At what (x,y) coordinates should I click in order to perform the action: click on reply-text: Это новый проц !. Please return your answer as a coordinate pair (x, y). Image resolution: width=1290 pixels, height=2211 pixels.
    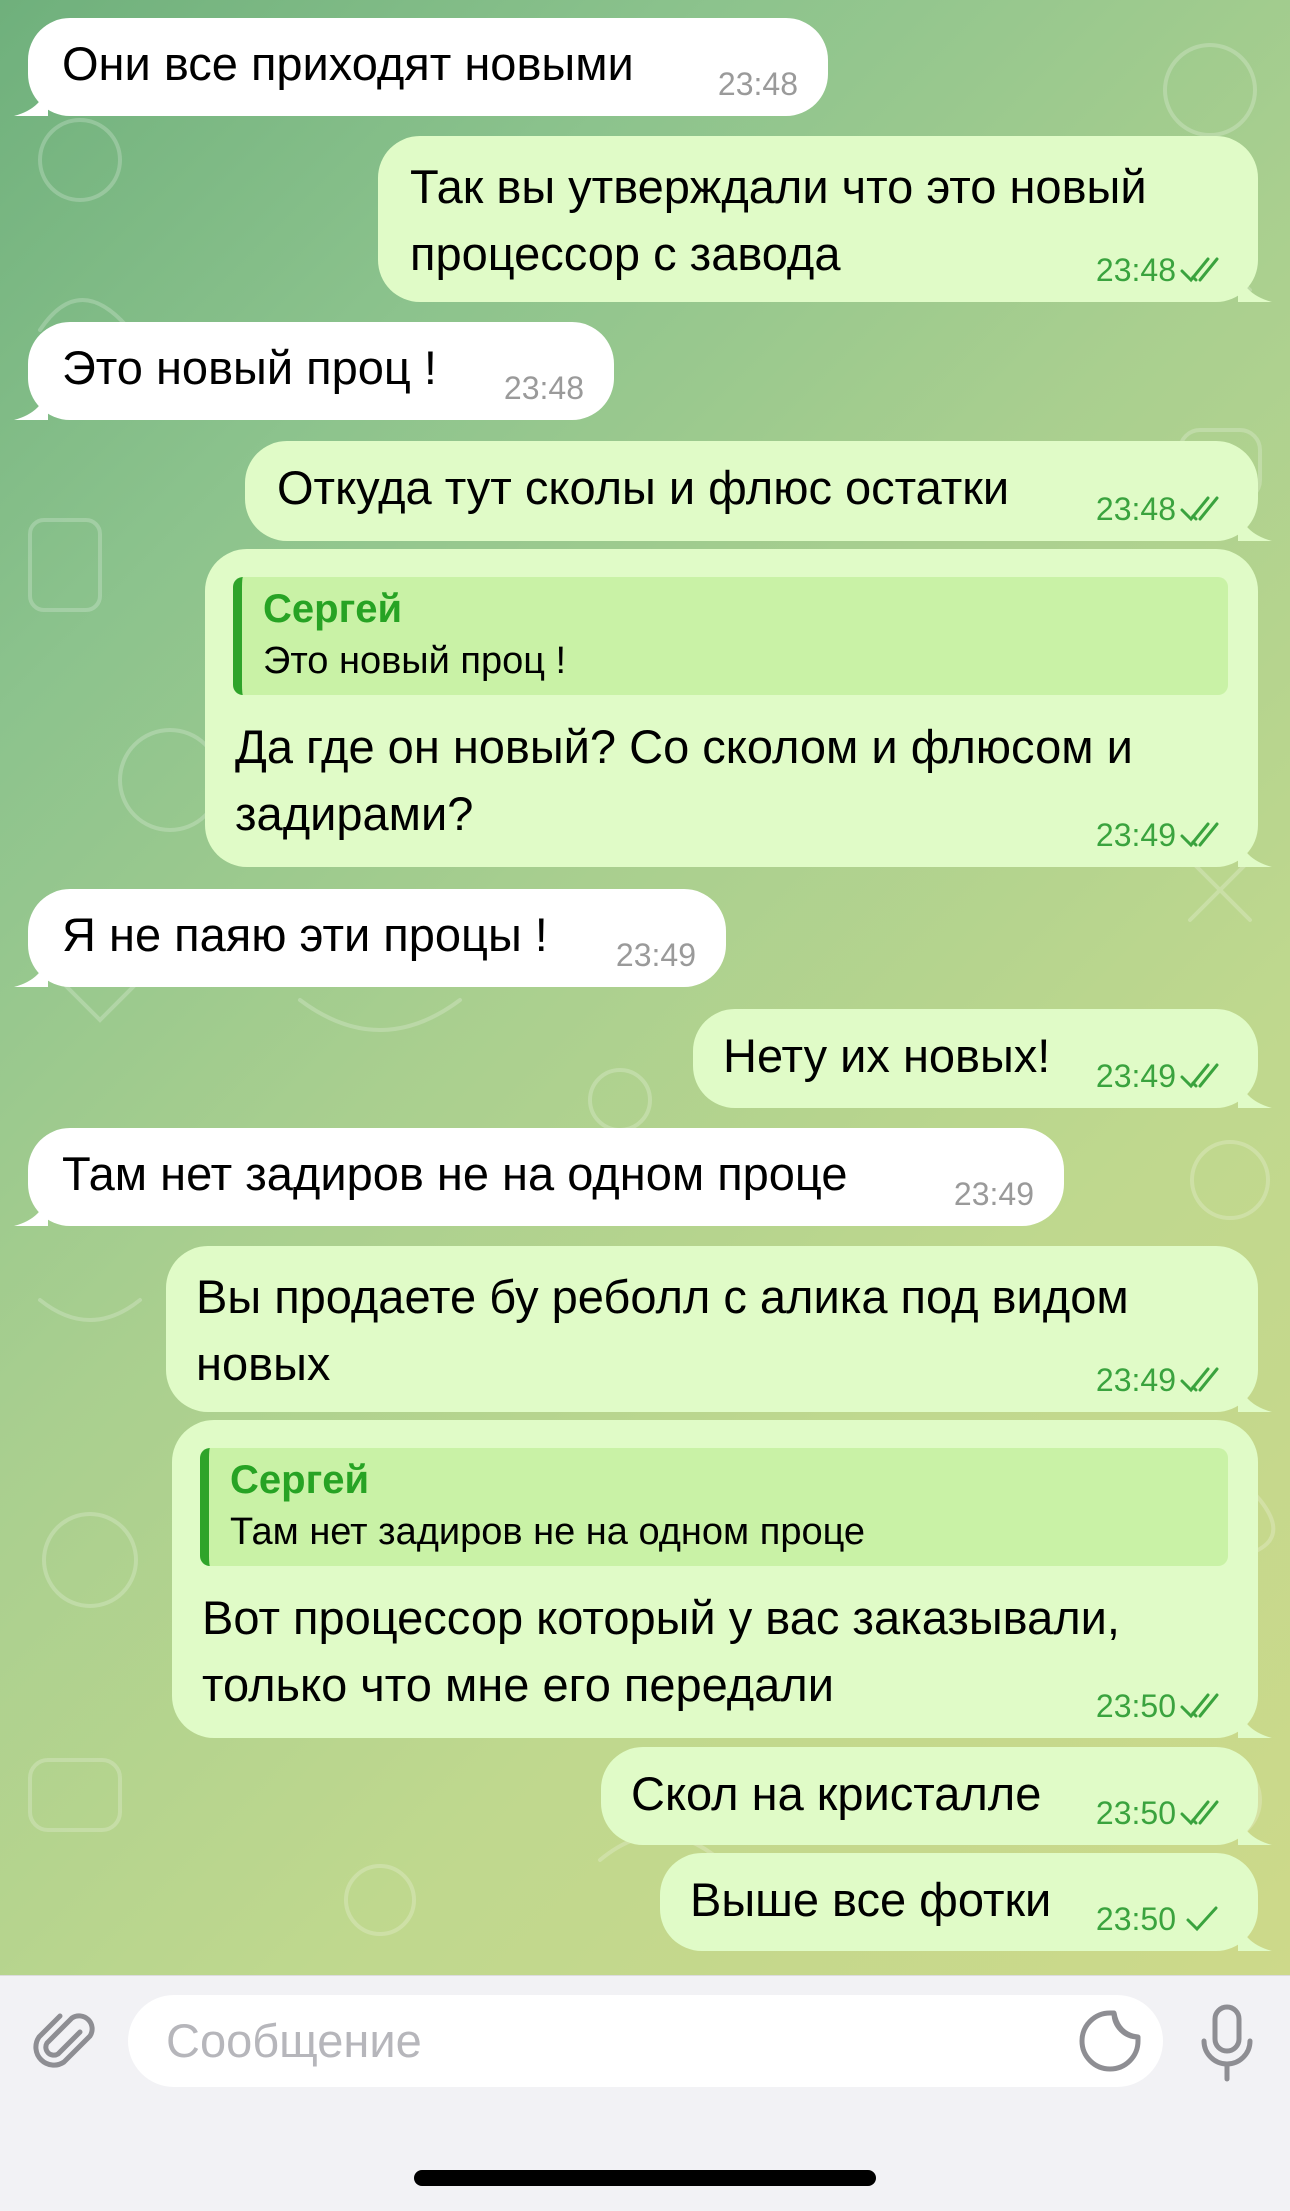
    Looking at the image, I should click on (415, 661).